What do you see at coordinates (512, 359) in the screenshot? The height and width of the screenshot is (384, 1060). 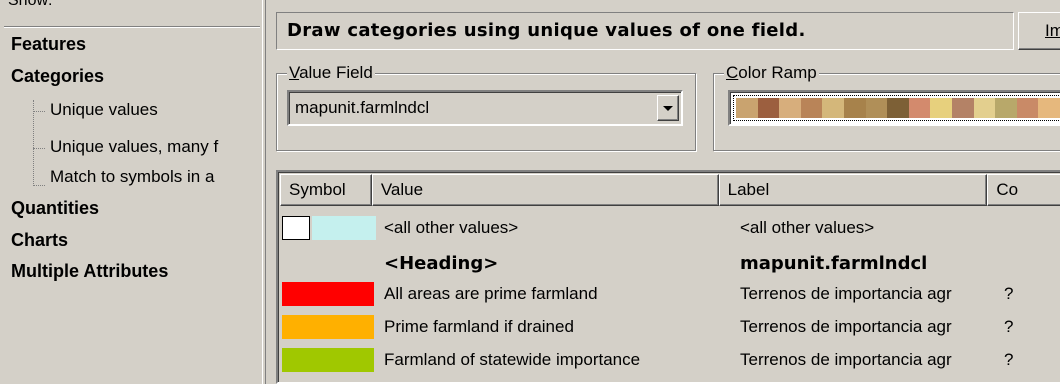 I see `row-value: Farmland of statewide importance` at bounding box center [512, 359].